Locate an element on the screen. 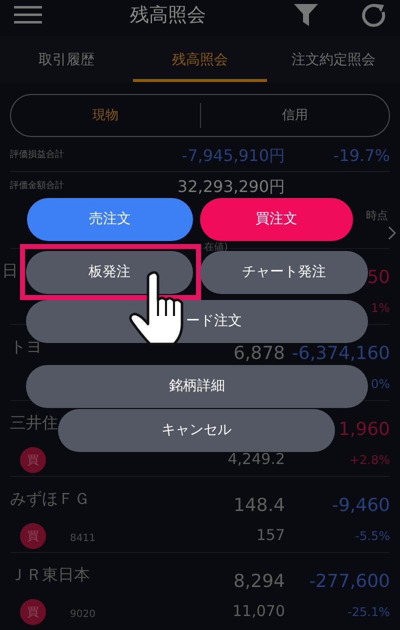 Image resolution: width=400 pixels, height=630 pixels. tab: 注文約定照会 is located at coordinates (333, 59).